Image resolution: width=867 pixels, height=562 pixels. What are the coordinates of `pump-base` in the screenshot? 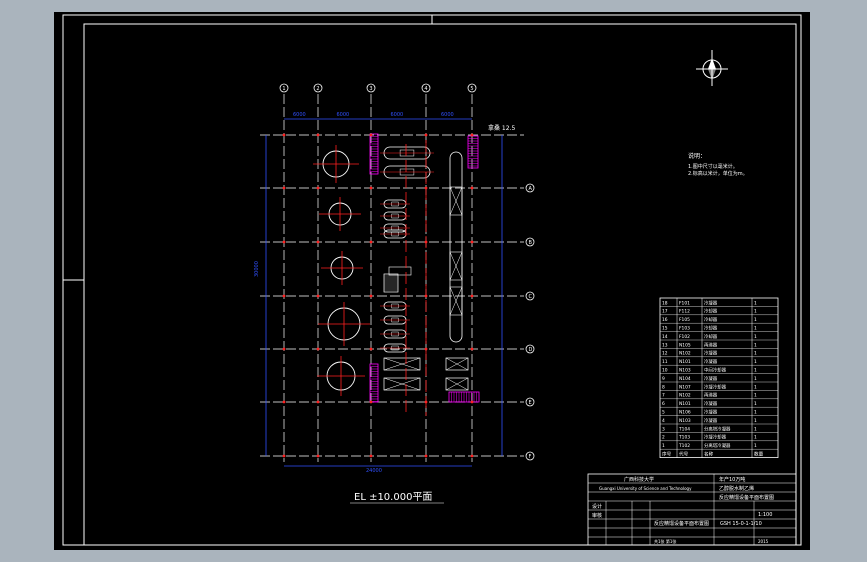 It's located at (391, 283).